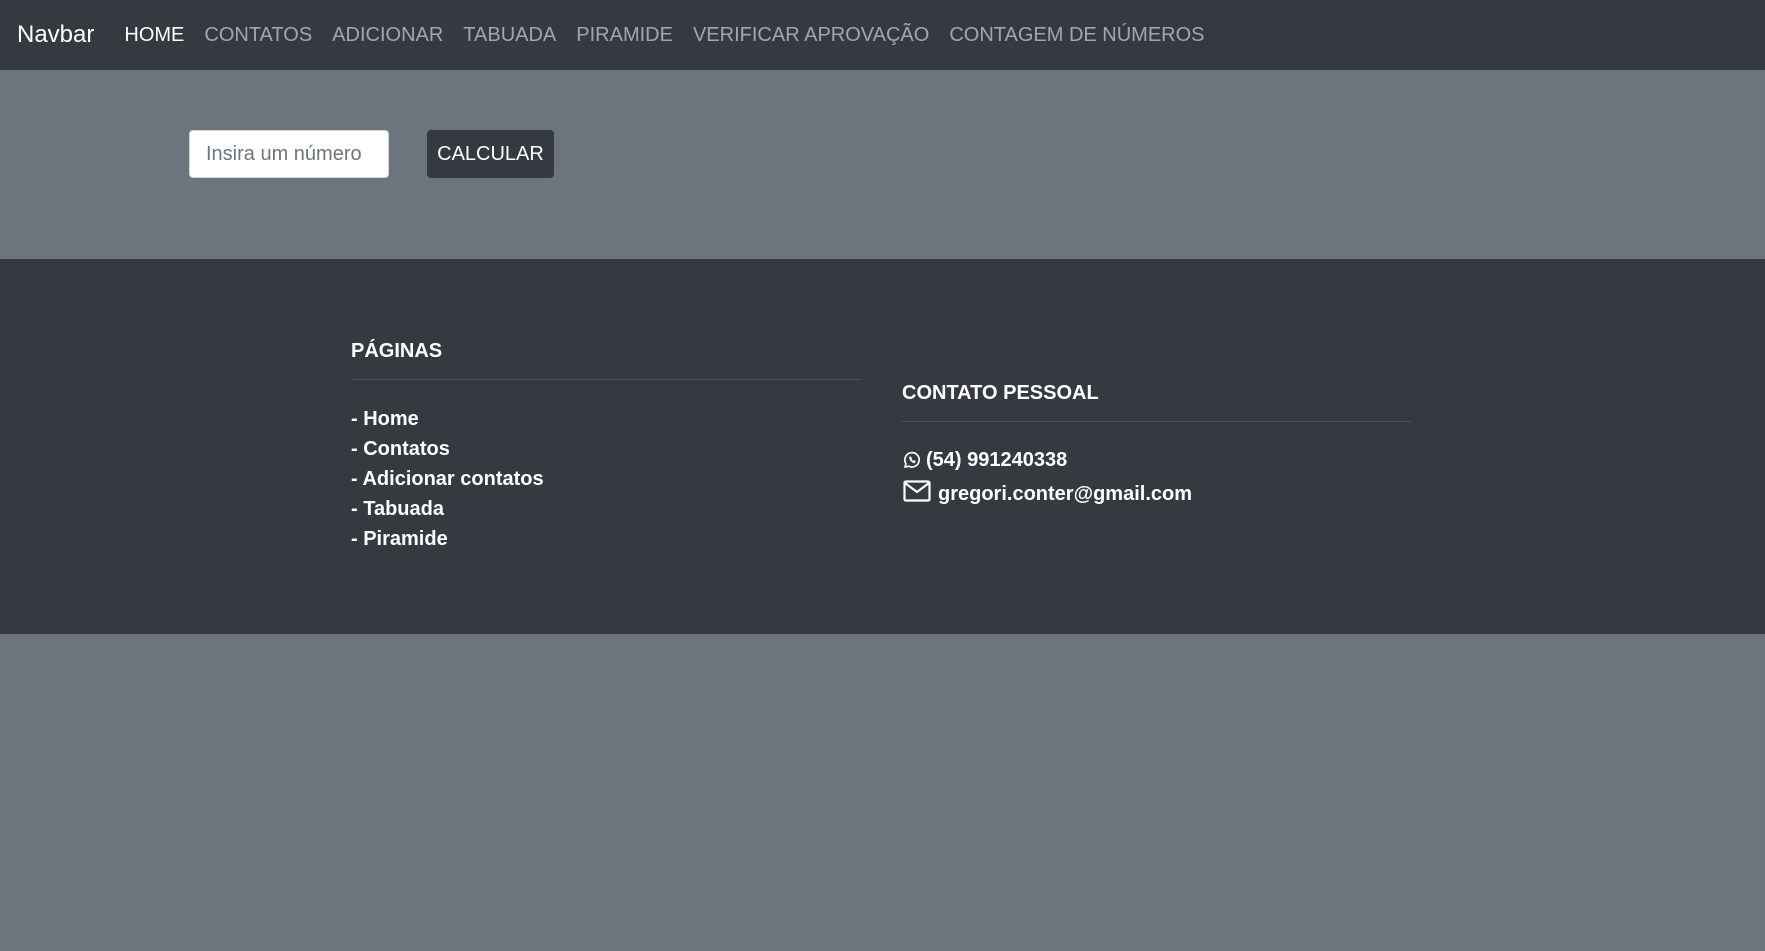 The image size is (1765, 951). I want to click on number-input, so click(289, 154).